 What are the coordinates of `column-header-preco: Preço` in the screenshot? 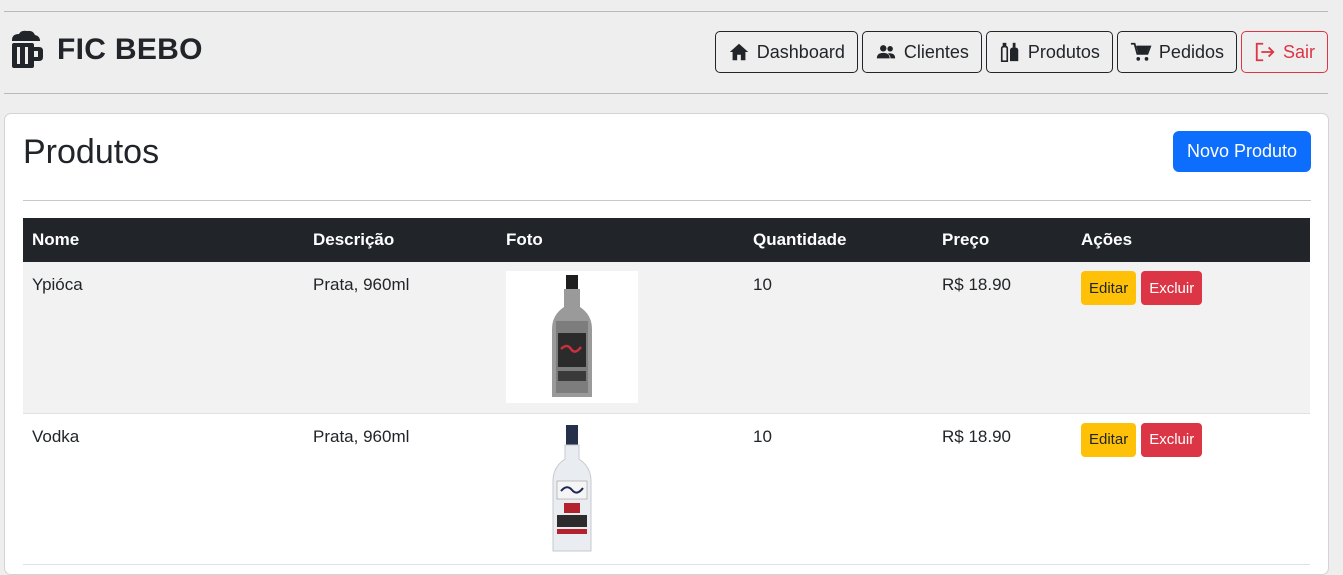 It's located at (1002, 240).